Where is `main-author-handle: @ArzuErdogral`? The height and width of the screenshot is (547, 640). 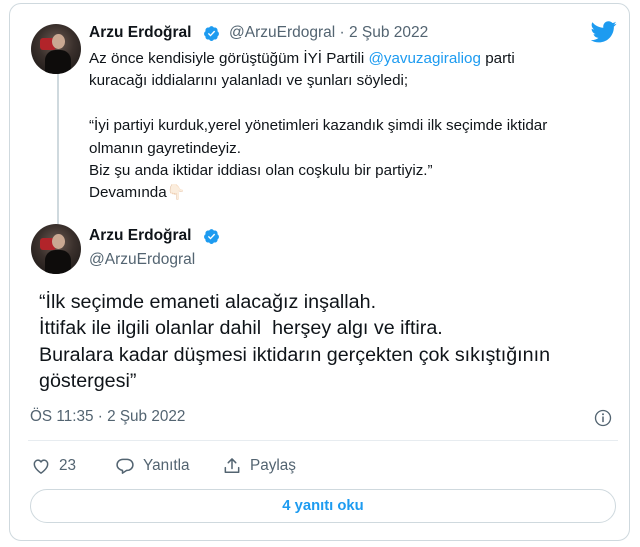
main-author-handle: @ArzuErdogral is located at coordinates (142, 260).